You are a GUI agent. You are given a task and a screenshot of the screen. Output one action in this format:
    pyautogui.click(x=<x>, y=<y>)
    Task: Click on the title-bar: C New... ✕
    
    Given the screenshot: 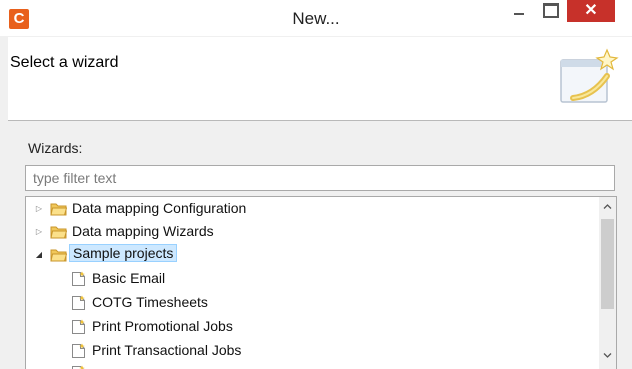 What is the action you would take?
    pyautogui.click(x=316, y=18)
    